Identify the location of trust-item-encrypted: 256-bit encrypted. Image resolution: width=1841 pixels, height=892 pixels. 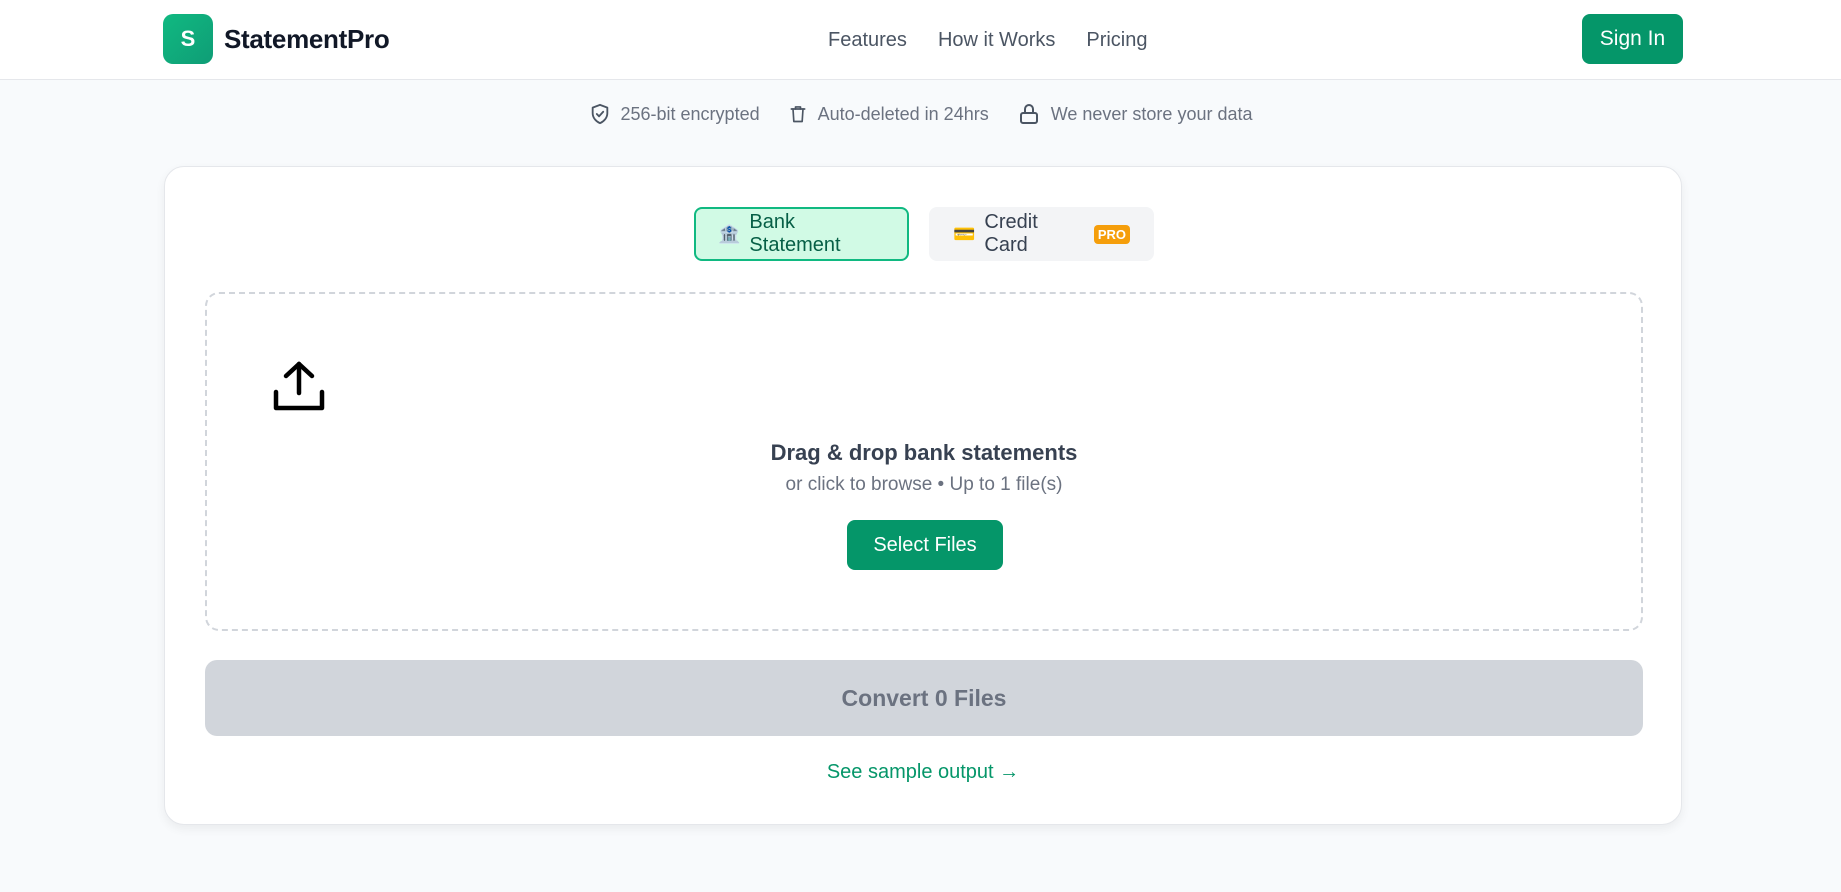
(674, 114).